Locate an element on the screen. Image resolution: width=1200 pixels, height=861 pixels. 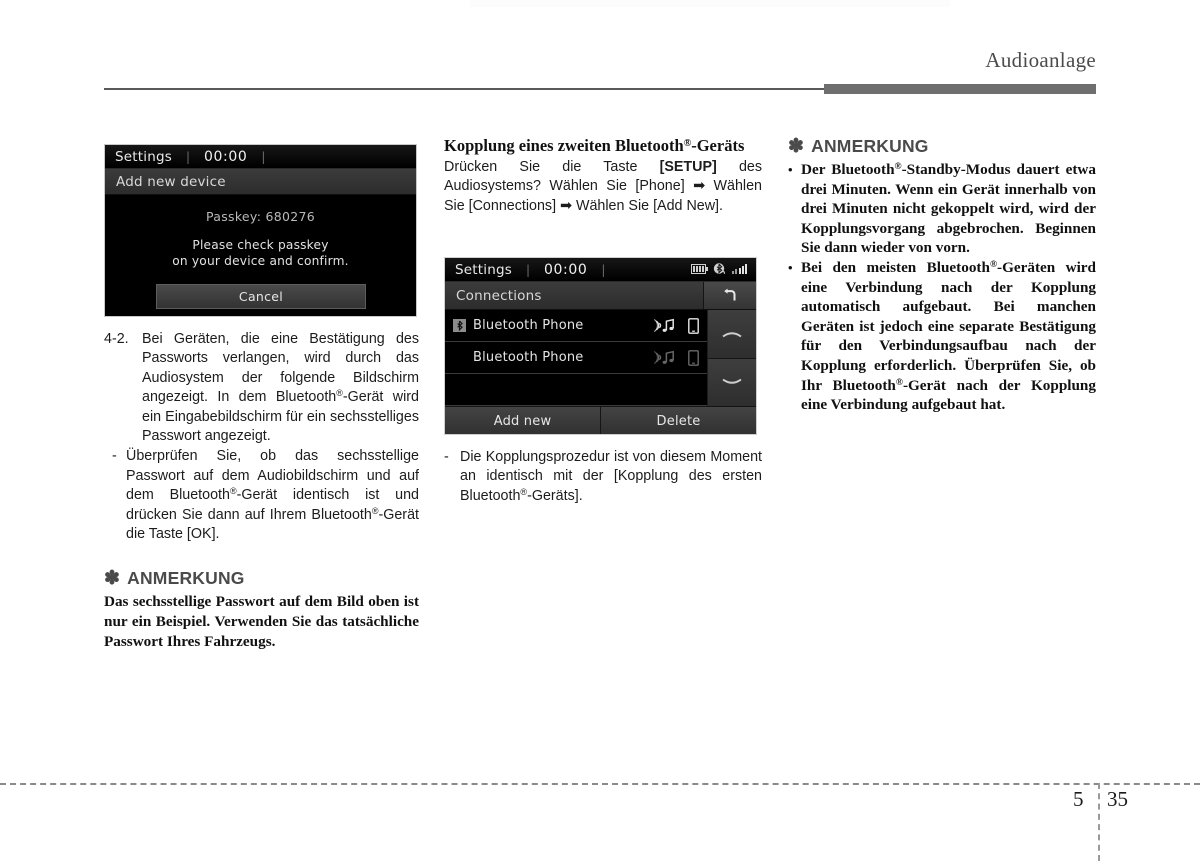
screen1-sub-header: Add new device is located at coordinates (260, 182).